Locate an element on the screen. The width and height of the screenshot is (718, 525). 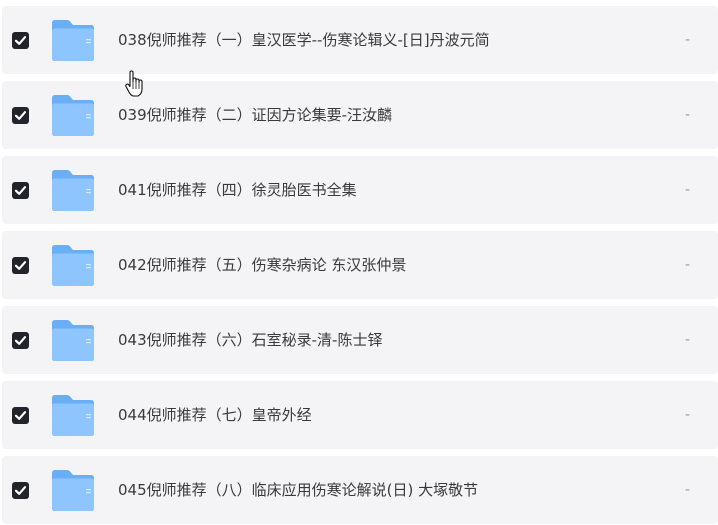
file-row: 043倪师推荐（六）石室秘录-清-陈士铎 - is located at coordinates (360, 340).